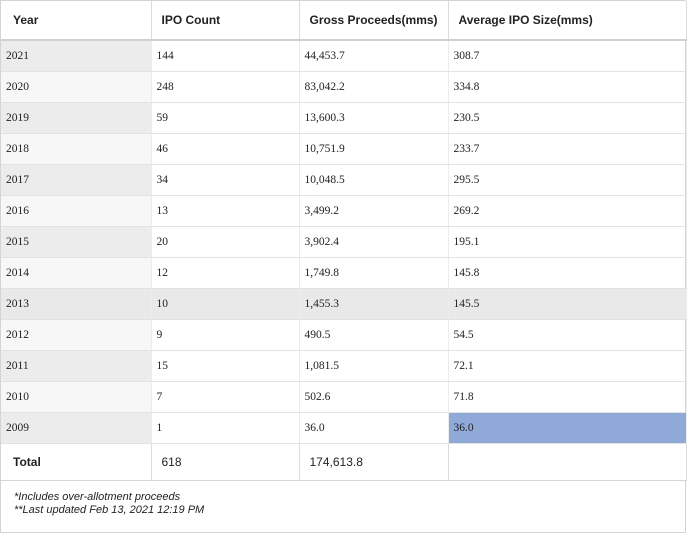  I want to click on header-ipo-count: IPO Count, so click(225, 21).